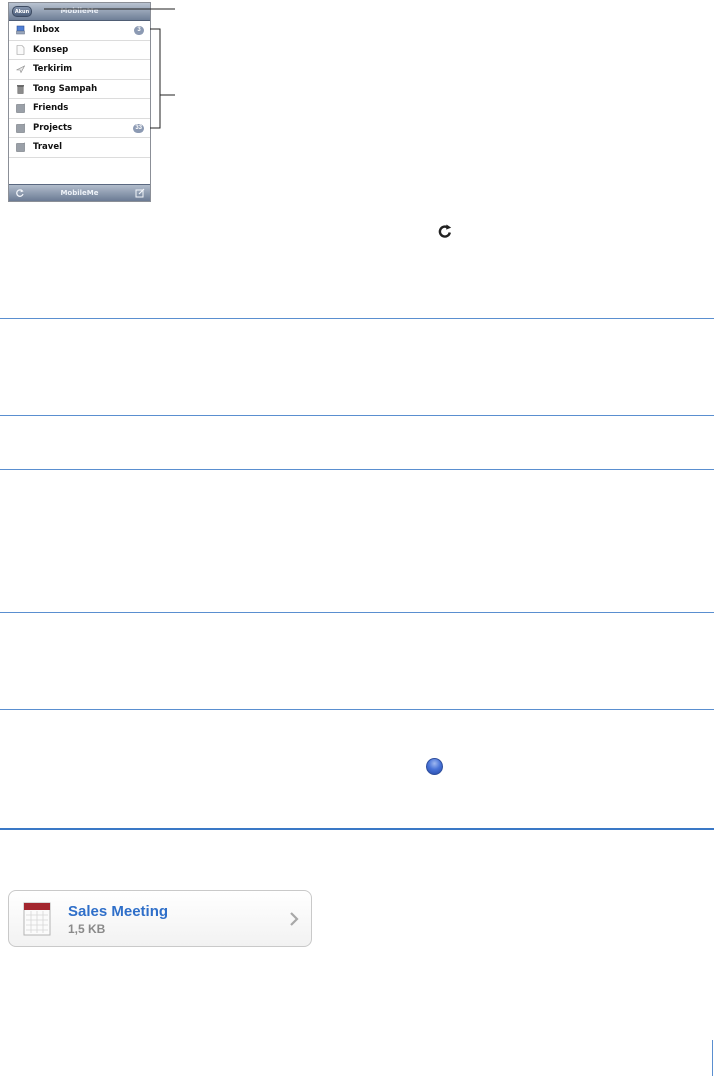  I want to click on mailbox-row-sent: Terkirim, so click(79, 70).